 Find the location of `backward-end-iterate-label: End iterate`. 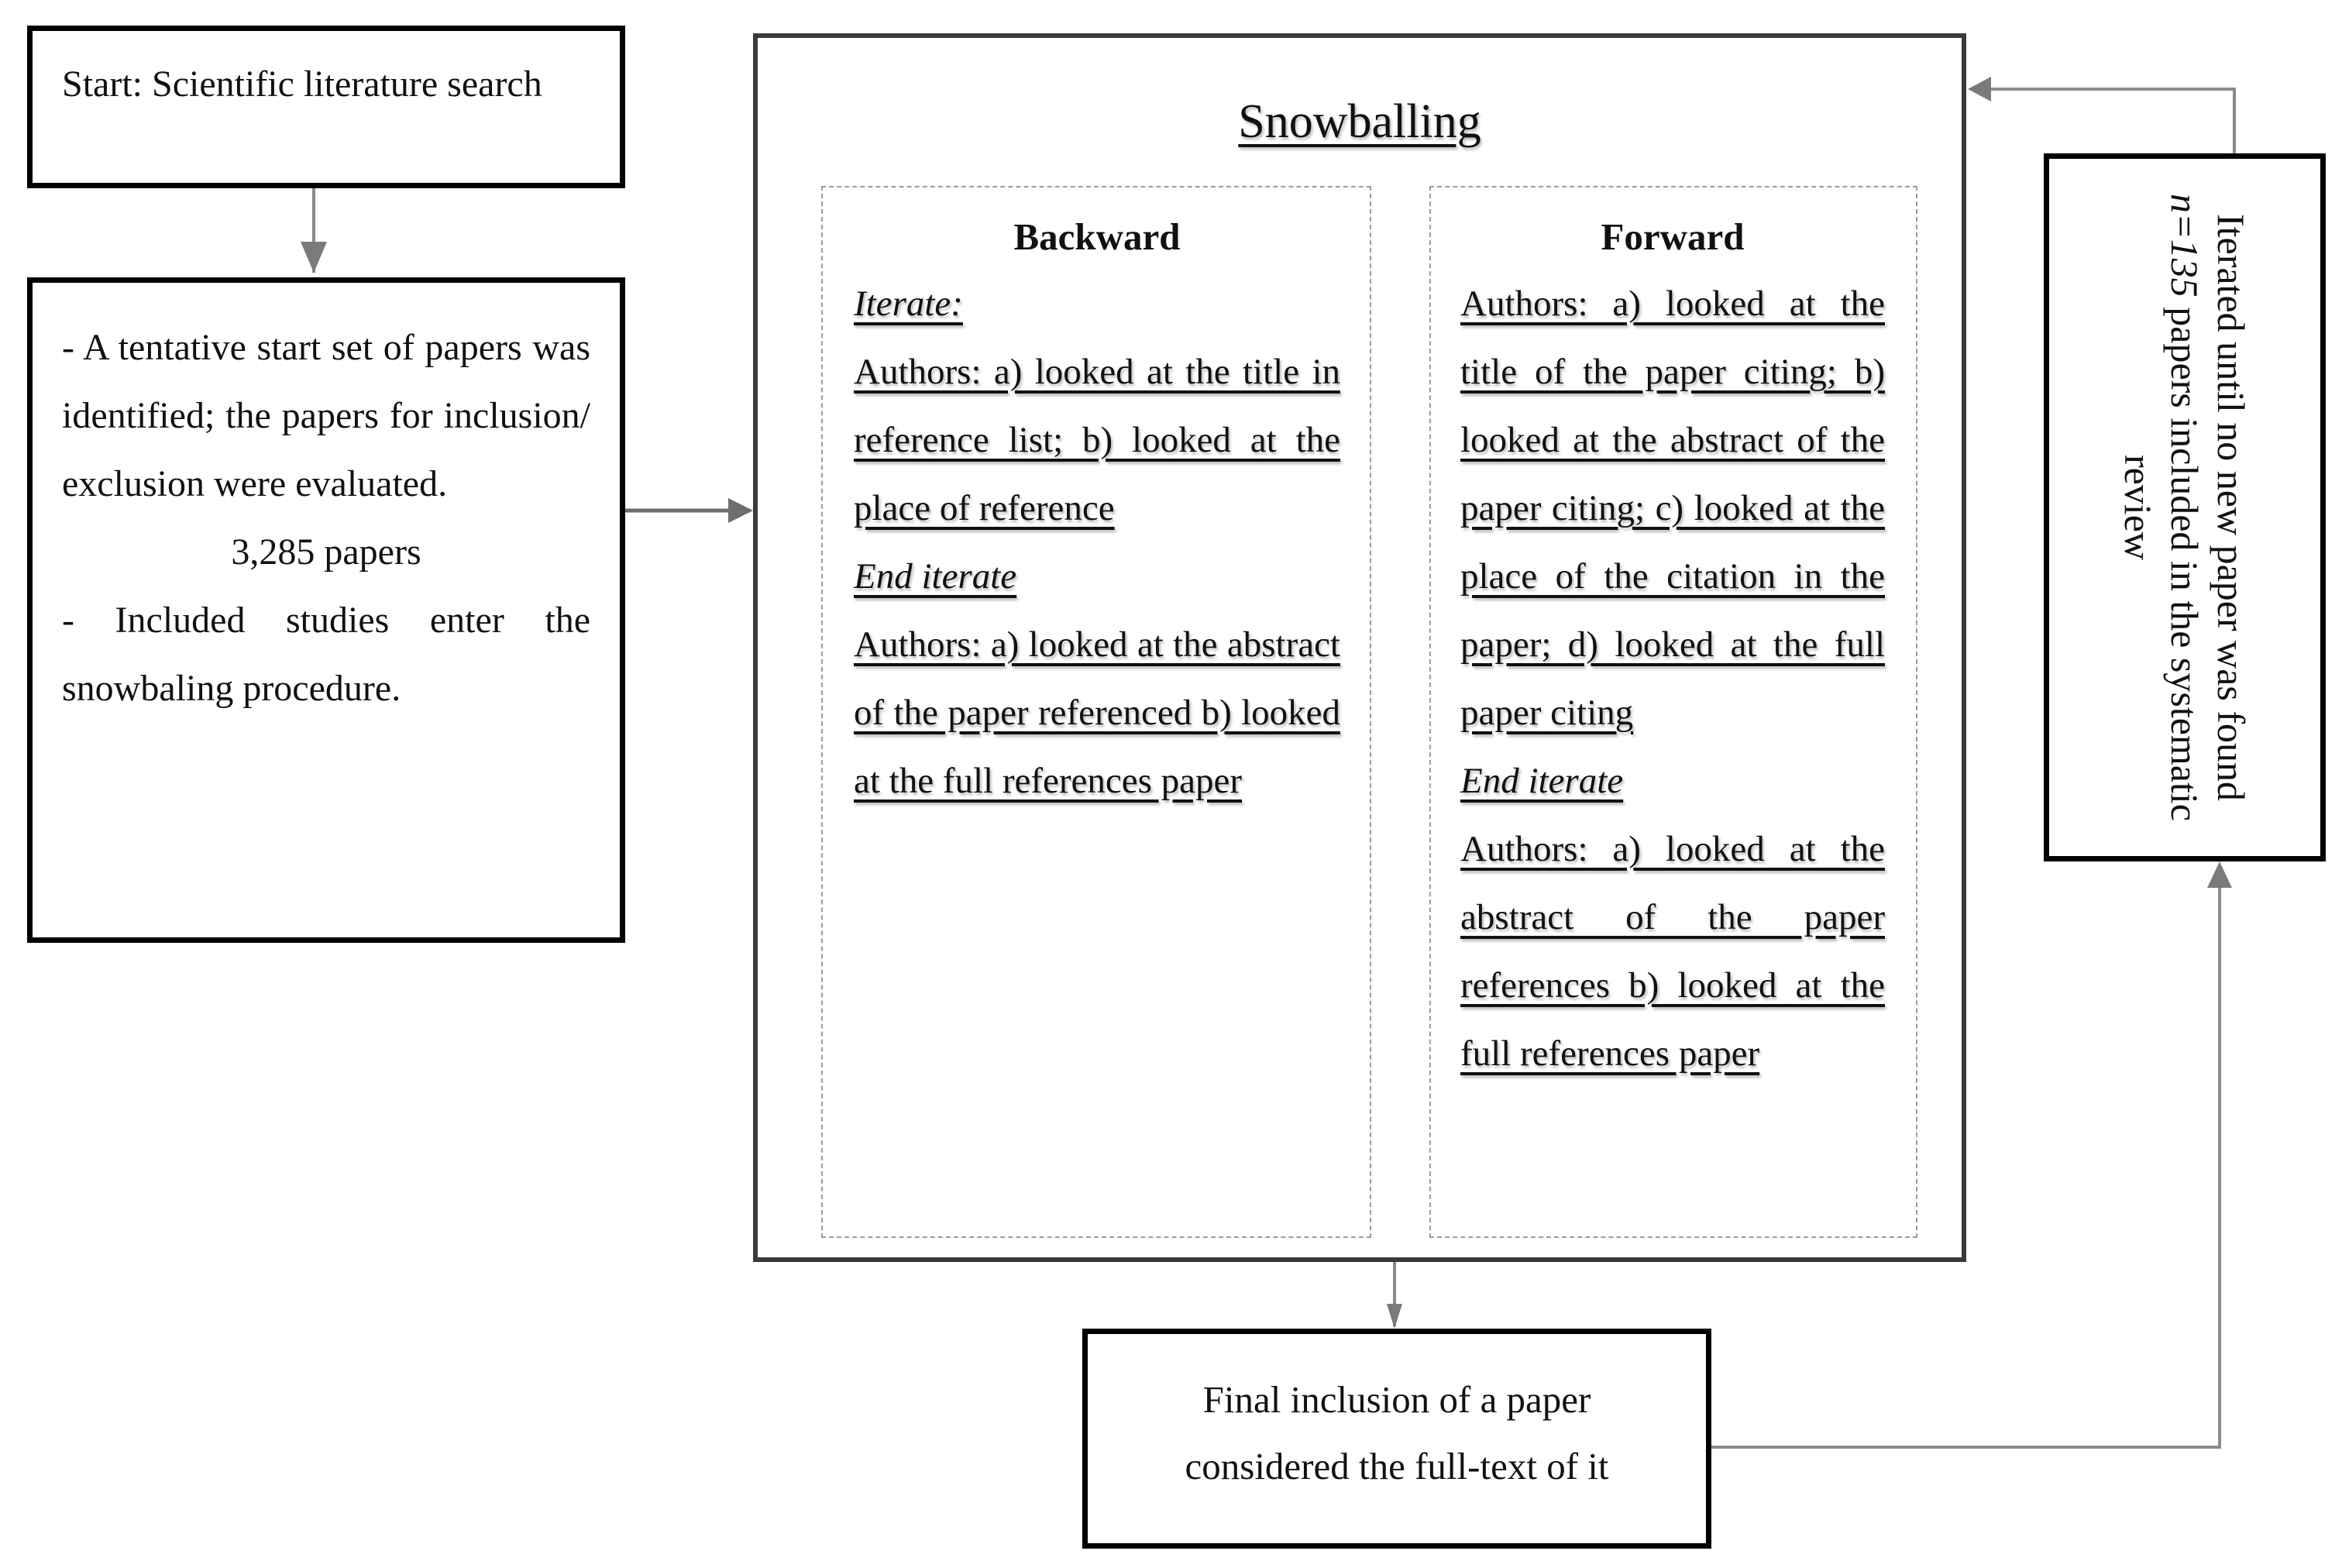

backward-end-iterate-label: End iterate is located at coordinates (935, 576).